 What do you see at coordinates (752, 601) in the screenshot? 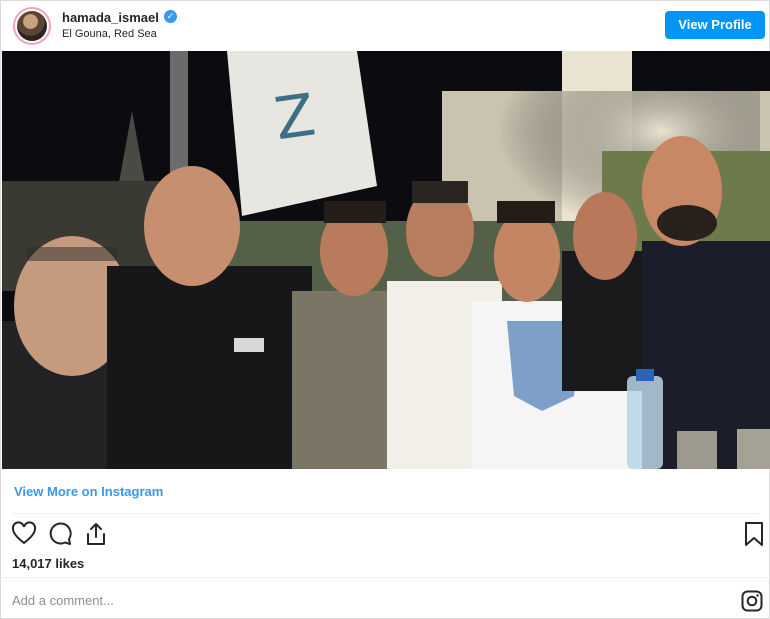
I see `instagram-icon` at bounding box center [752, 601].